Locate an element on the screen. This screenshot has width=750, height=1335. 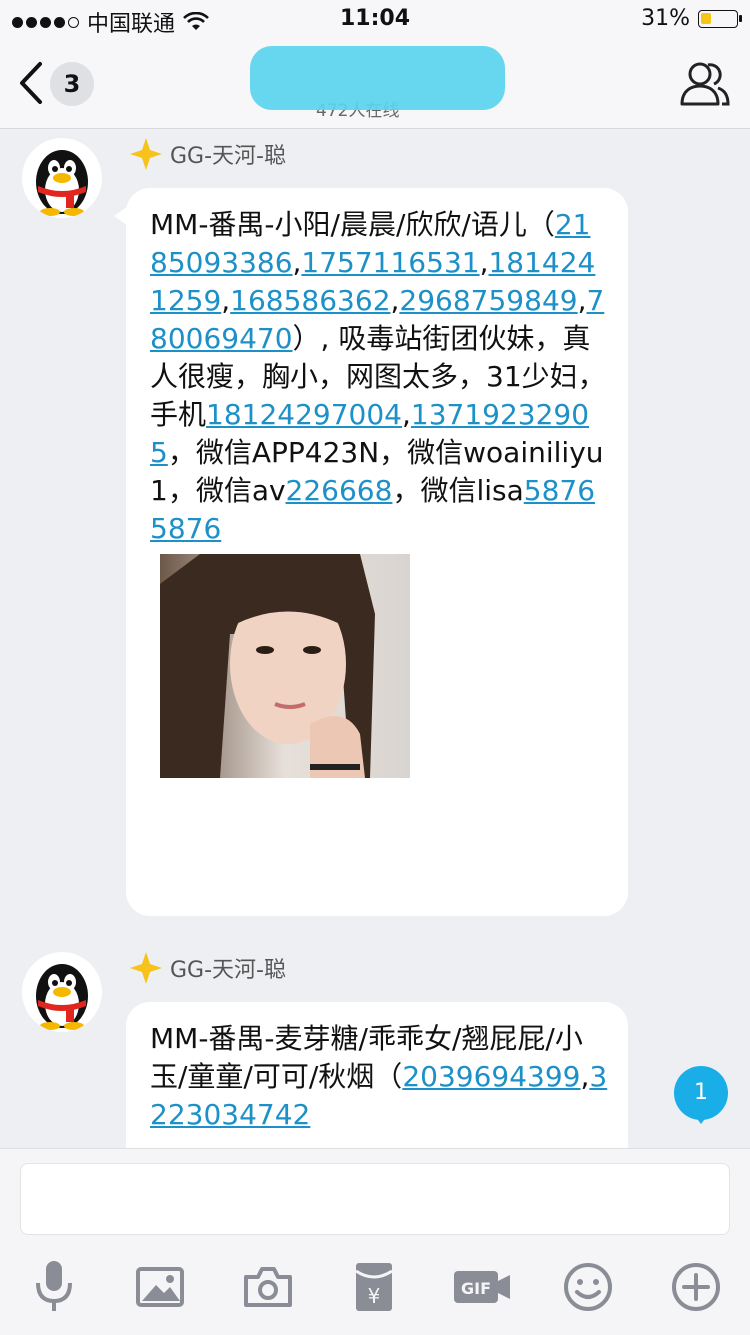
image-icon is located at coordinates (160, 1287).